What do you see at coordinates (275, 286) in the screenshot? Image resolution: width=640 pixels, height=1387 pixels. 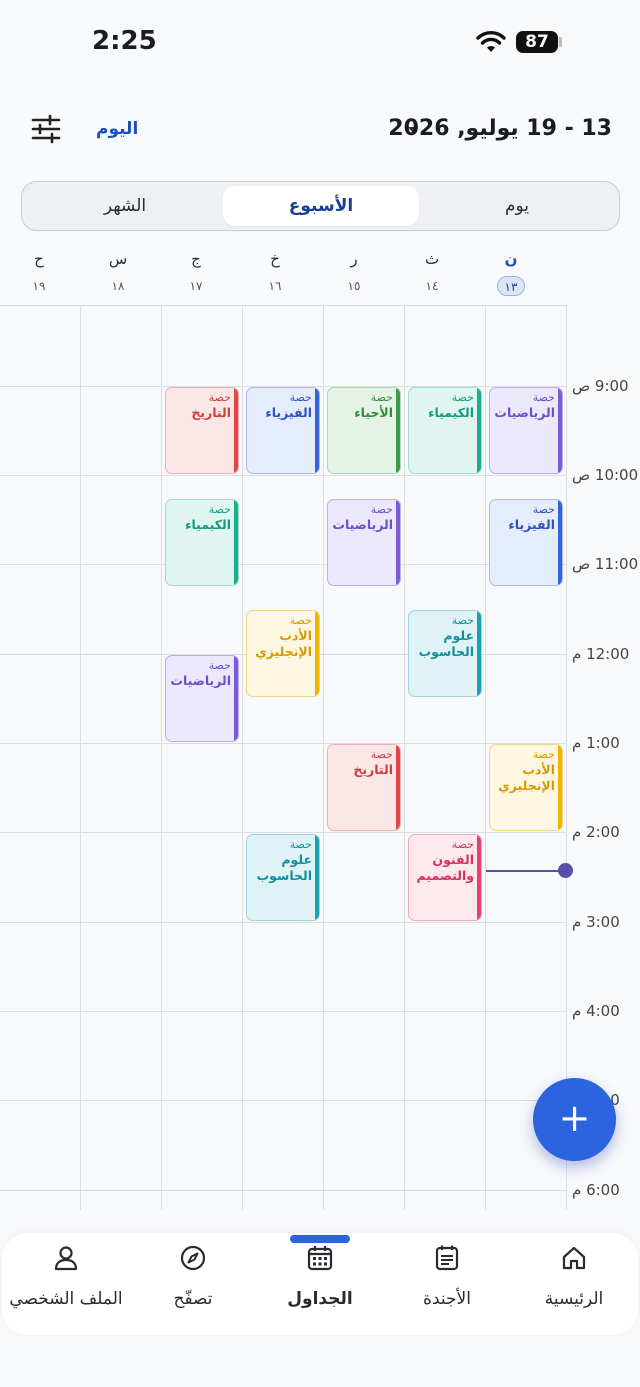 I see `day-date: ١٦` at bounding box center [275, 286].